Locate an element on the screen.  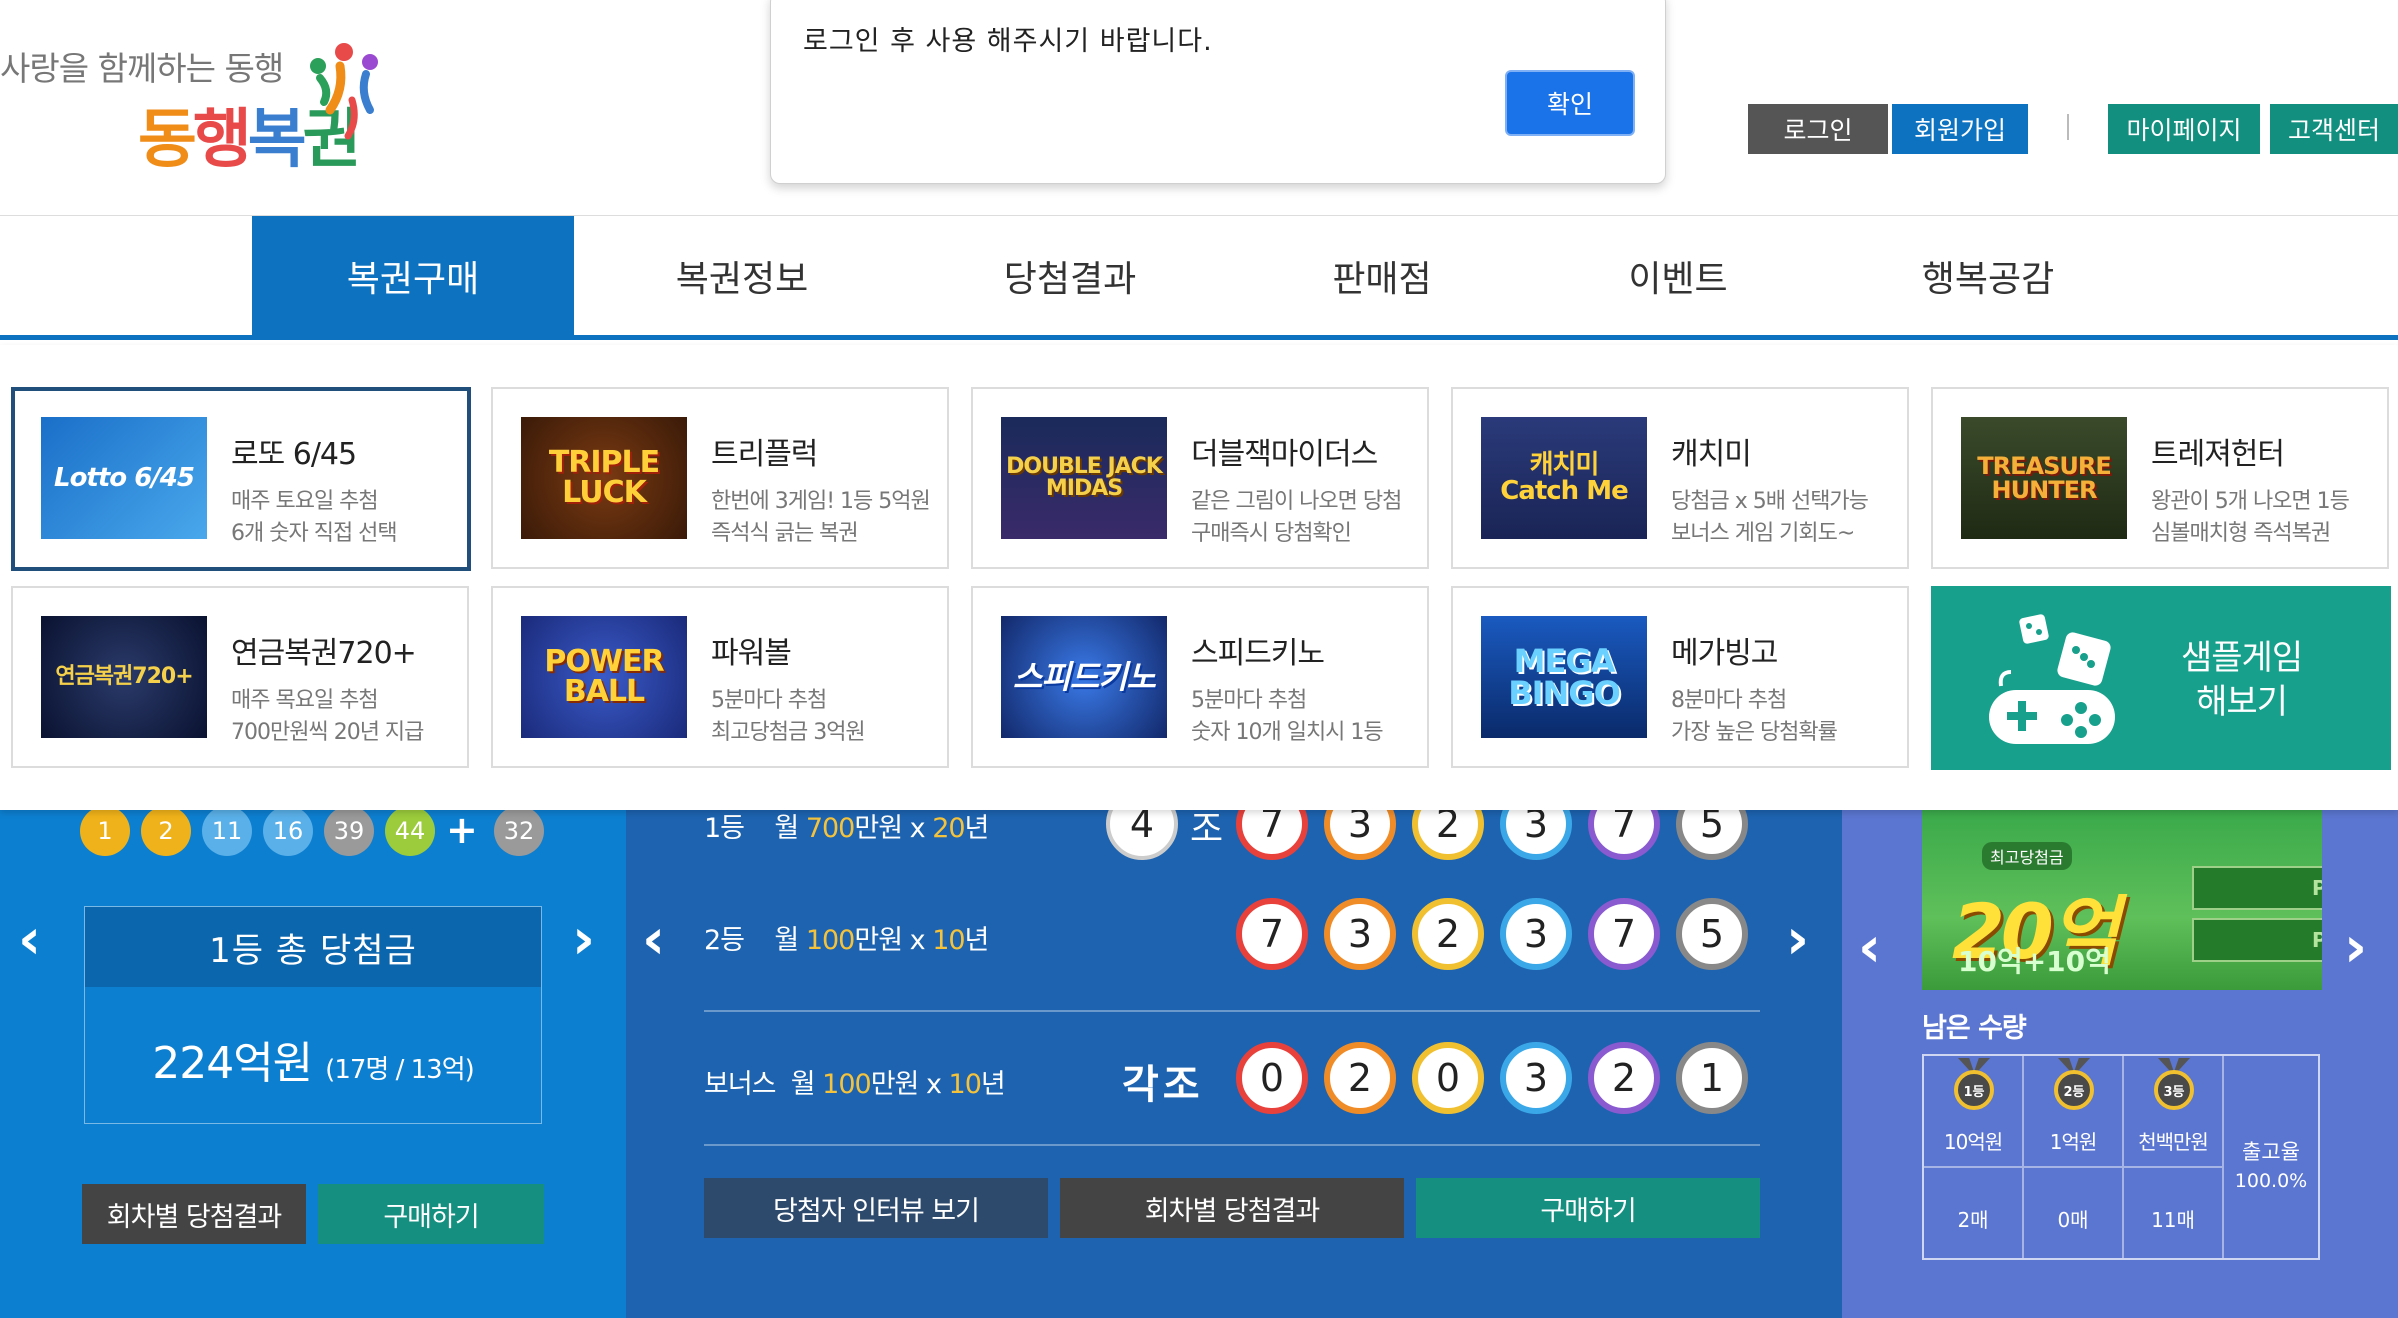
main-nav: 복권구매 복권정보 당첨결과 판매점 이벤트 행복공감 is located at coordinates (1199, 278).